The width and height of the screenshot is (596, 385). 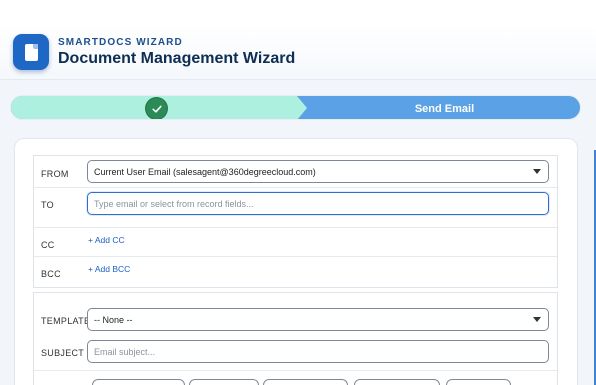 What do you see at coordinates (120, 42) in the screenshot?
I see `brand-label: SMARTDOCS WIZARD` at bounding box center [120, 42].